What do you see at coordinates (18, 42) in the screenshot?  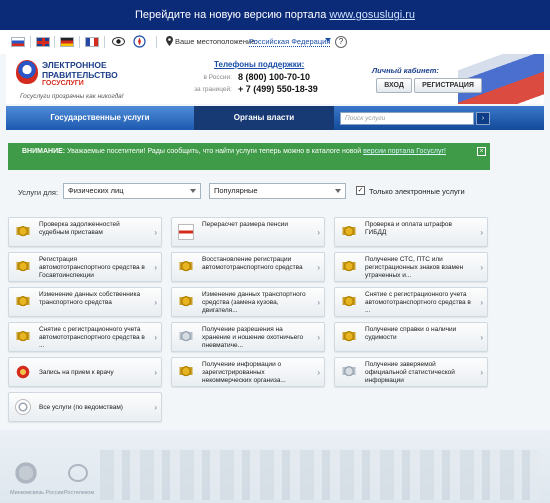 I see `flag-ru-icon` at bounding box center [18, 42].